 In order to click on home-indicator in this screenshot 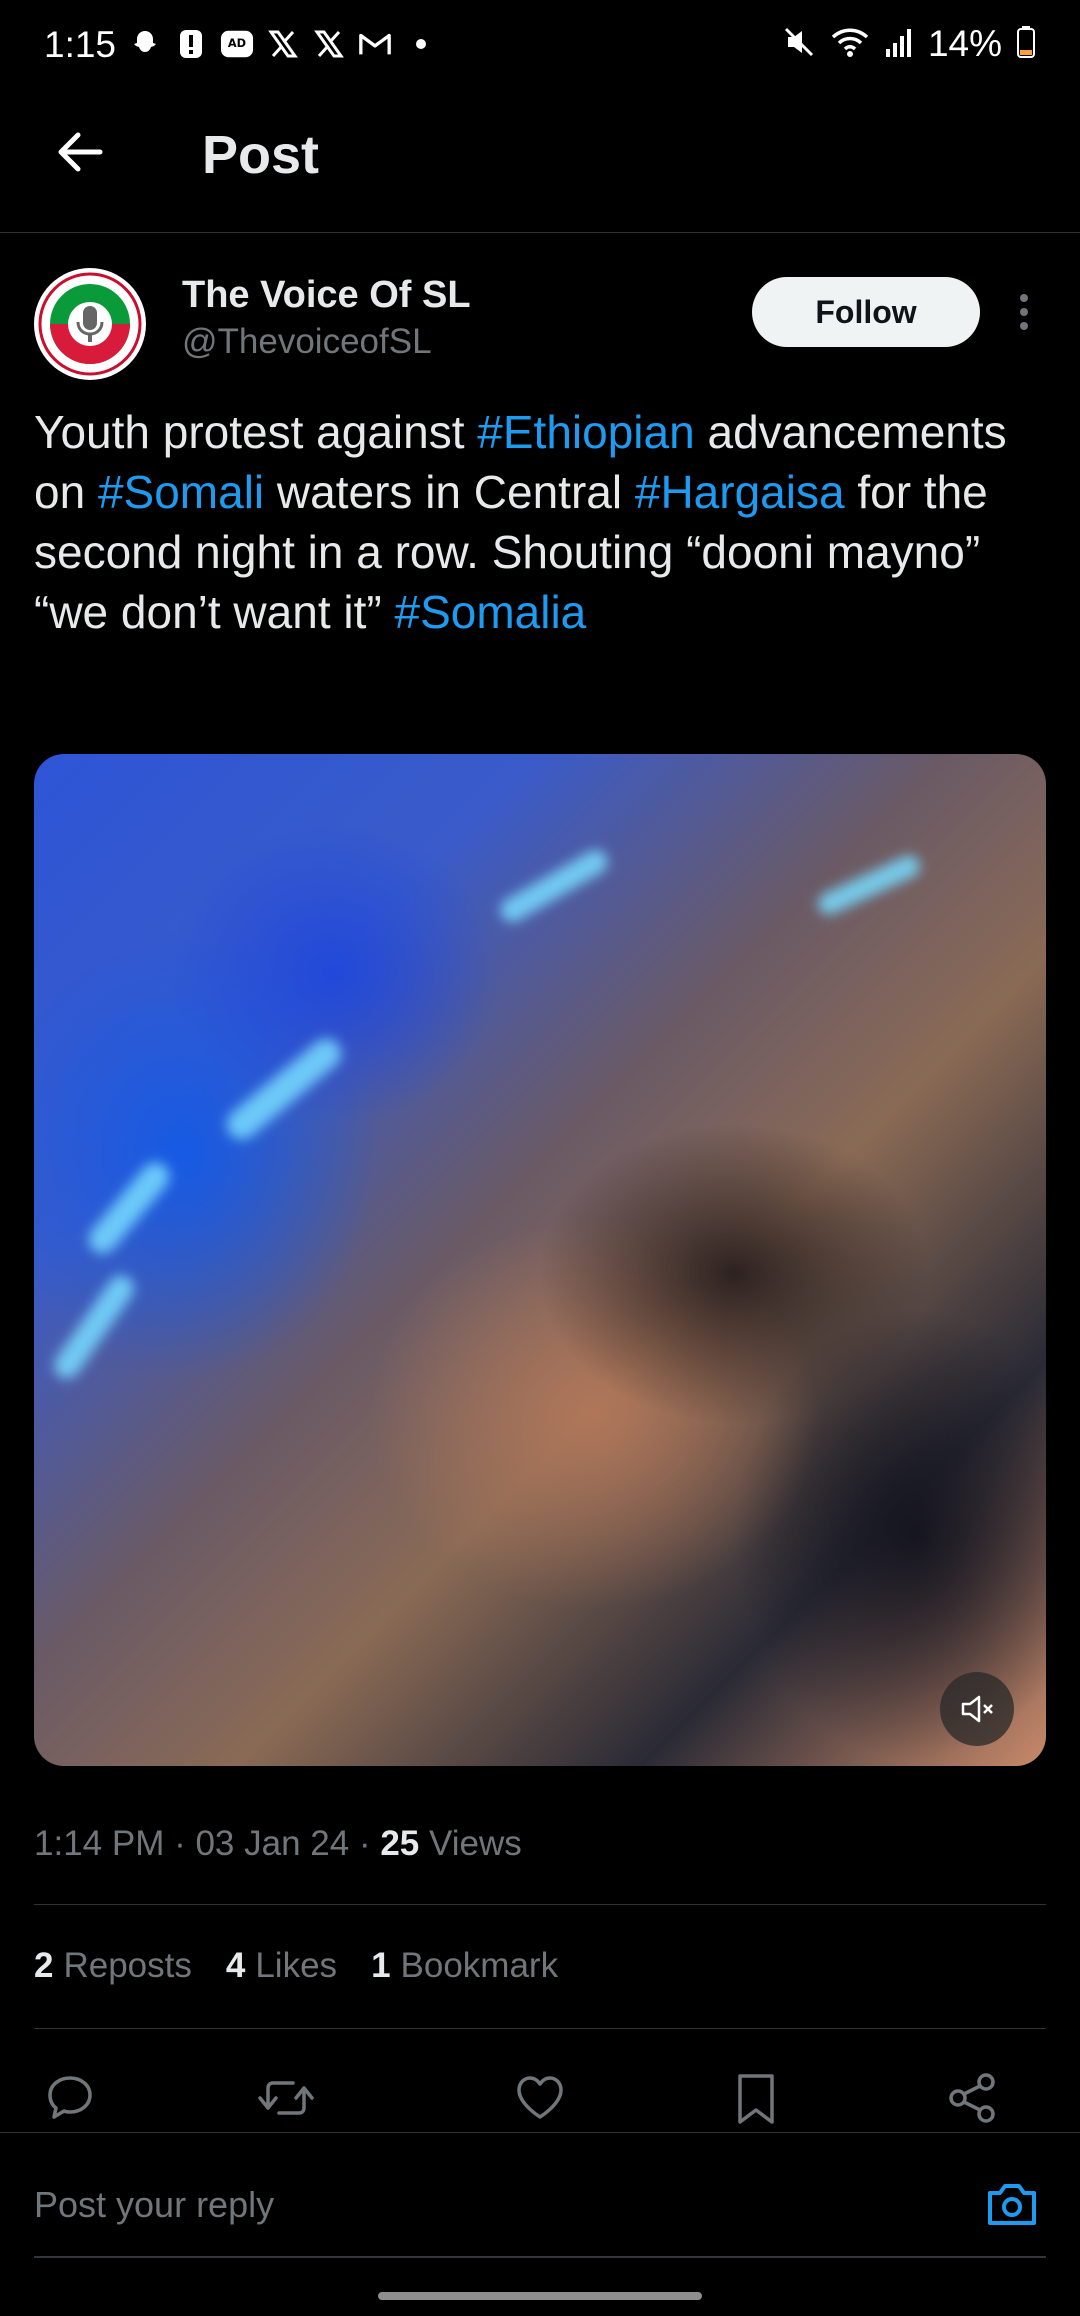, I will do `click(540, 2296)`.